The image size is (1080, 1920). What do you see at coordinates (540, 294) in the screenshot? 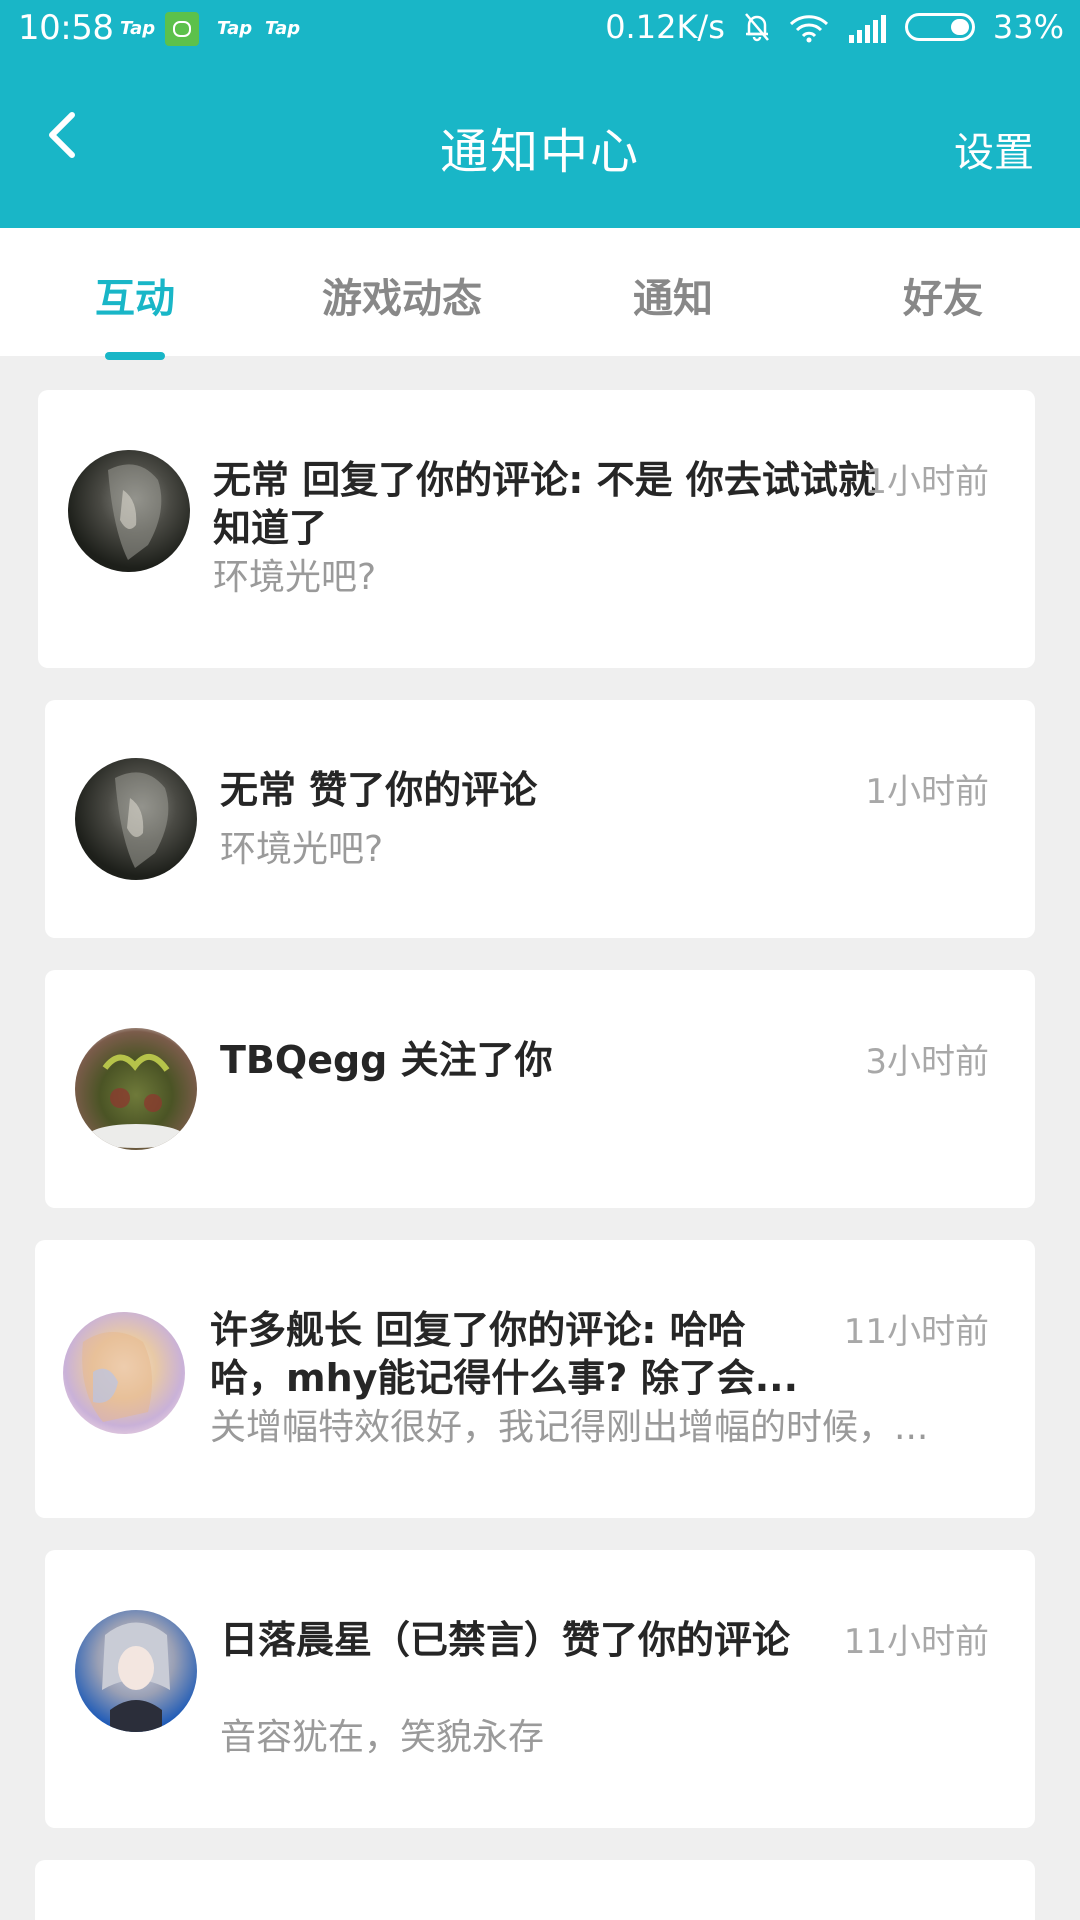
I see `tab-bar: 互动 游戏动态 通知 好友` at bounding box center [540, 294].